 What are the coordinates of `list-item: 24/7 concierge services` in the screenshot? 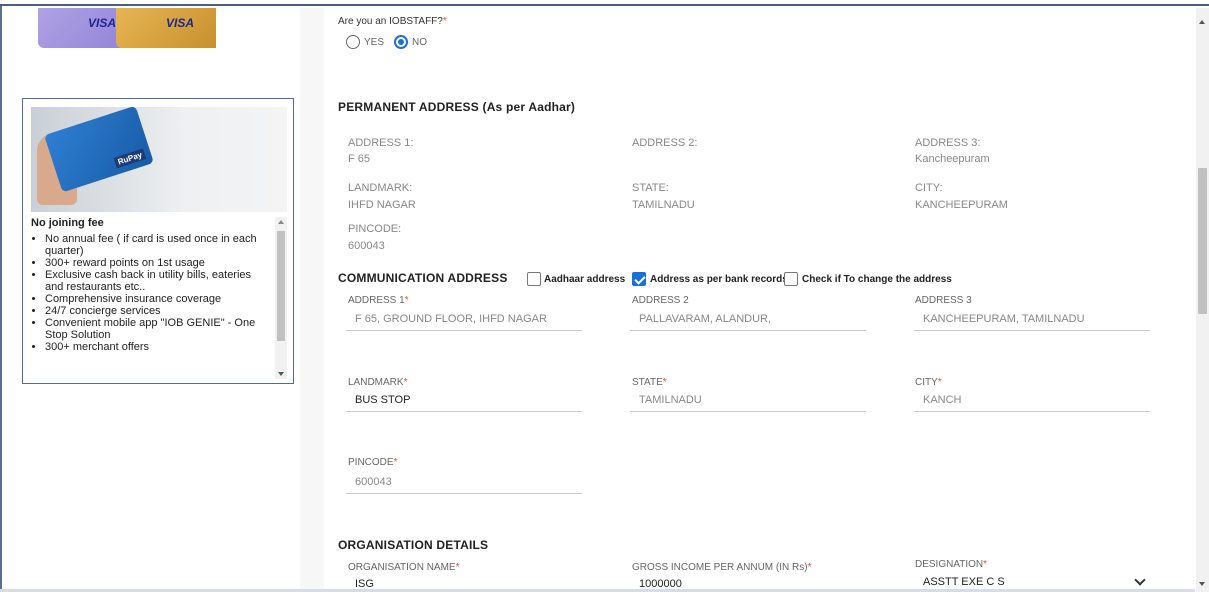 It's located at (156, 311).